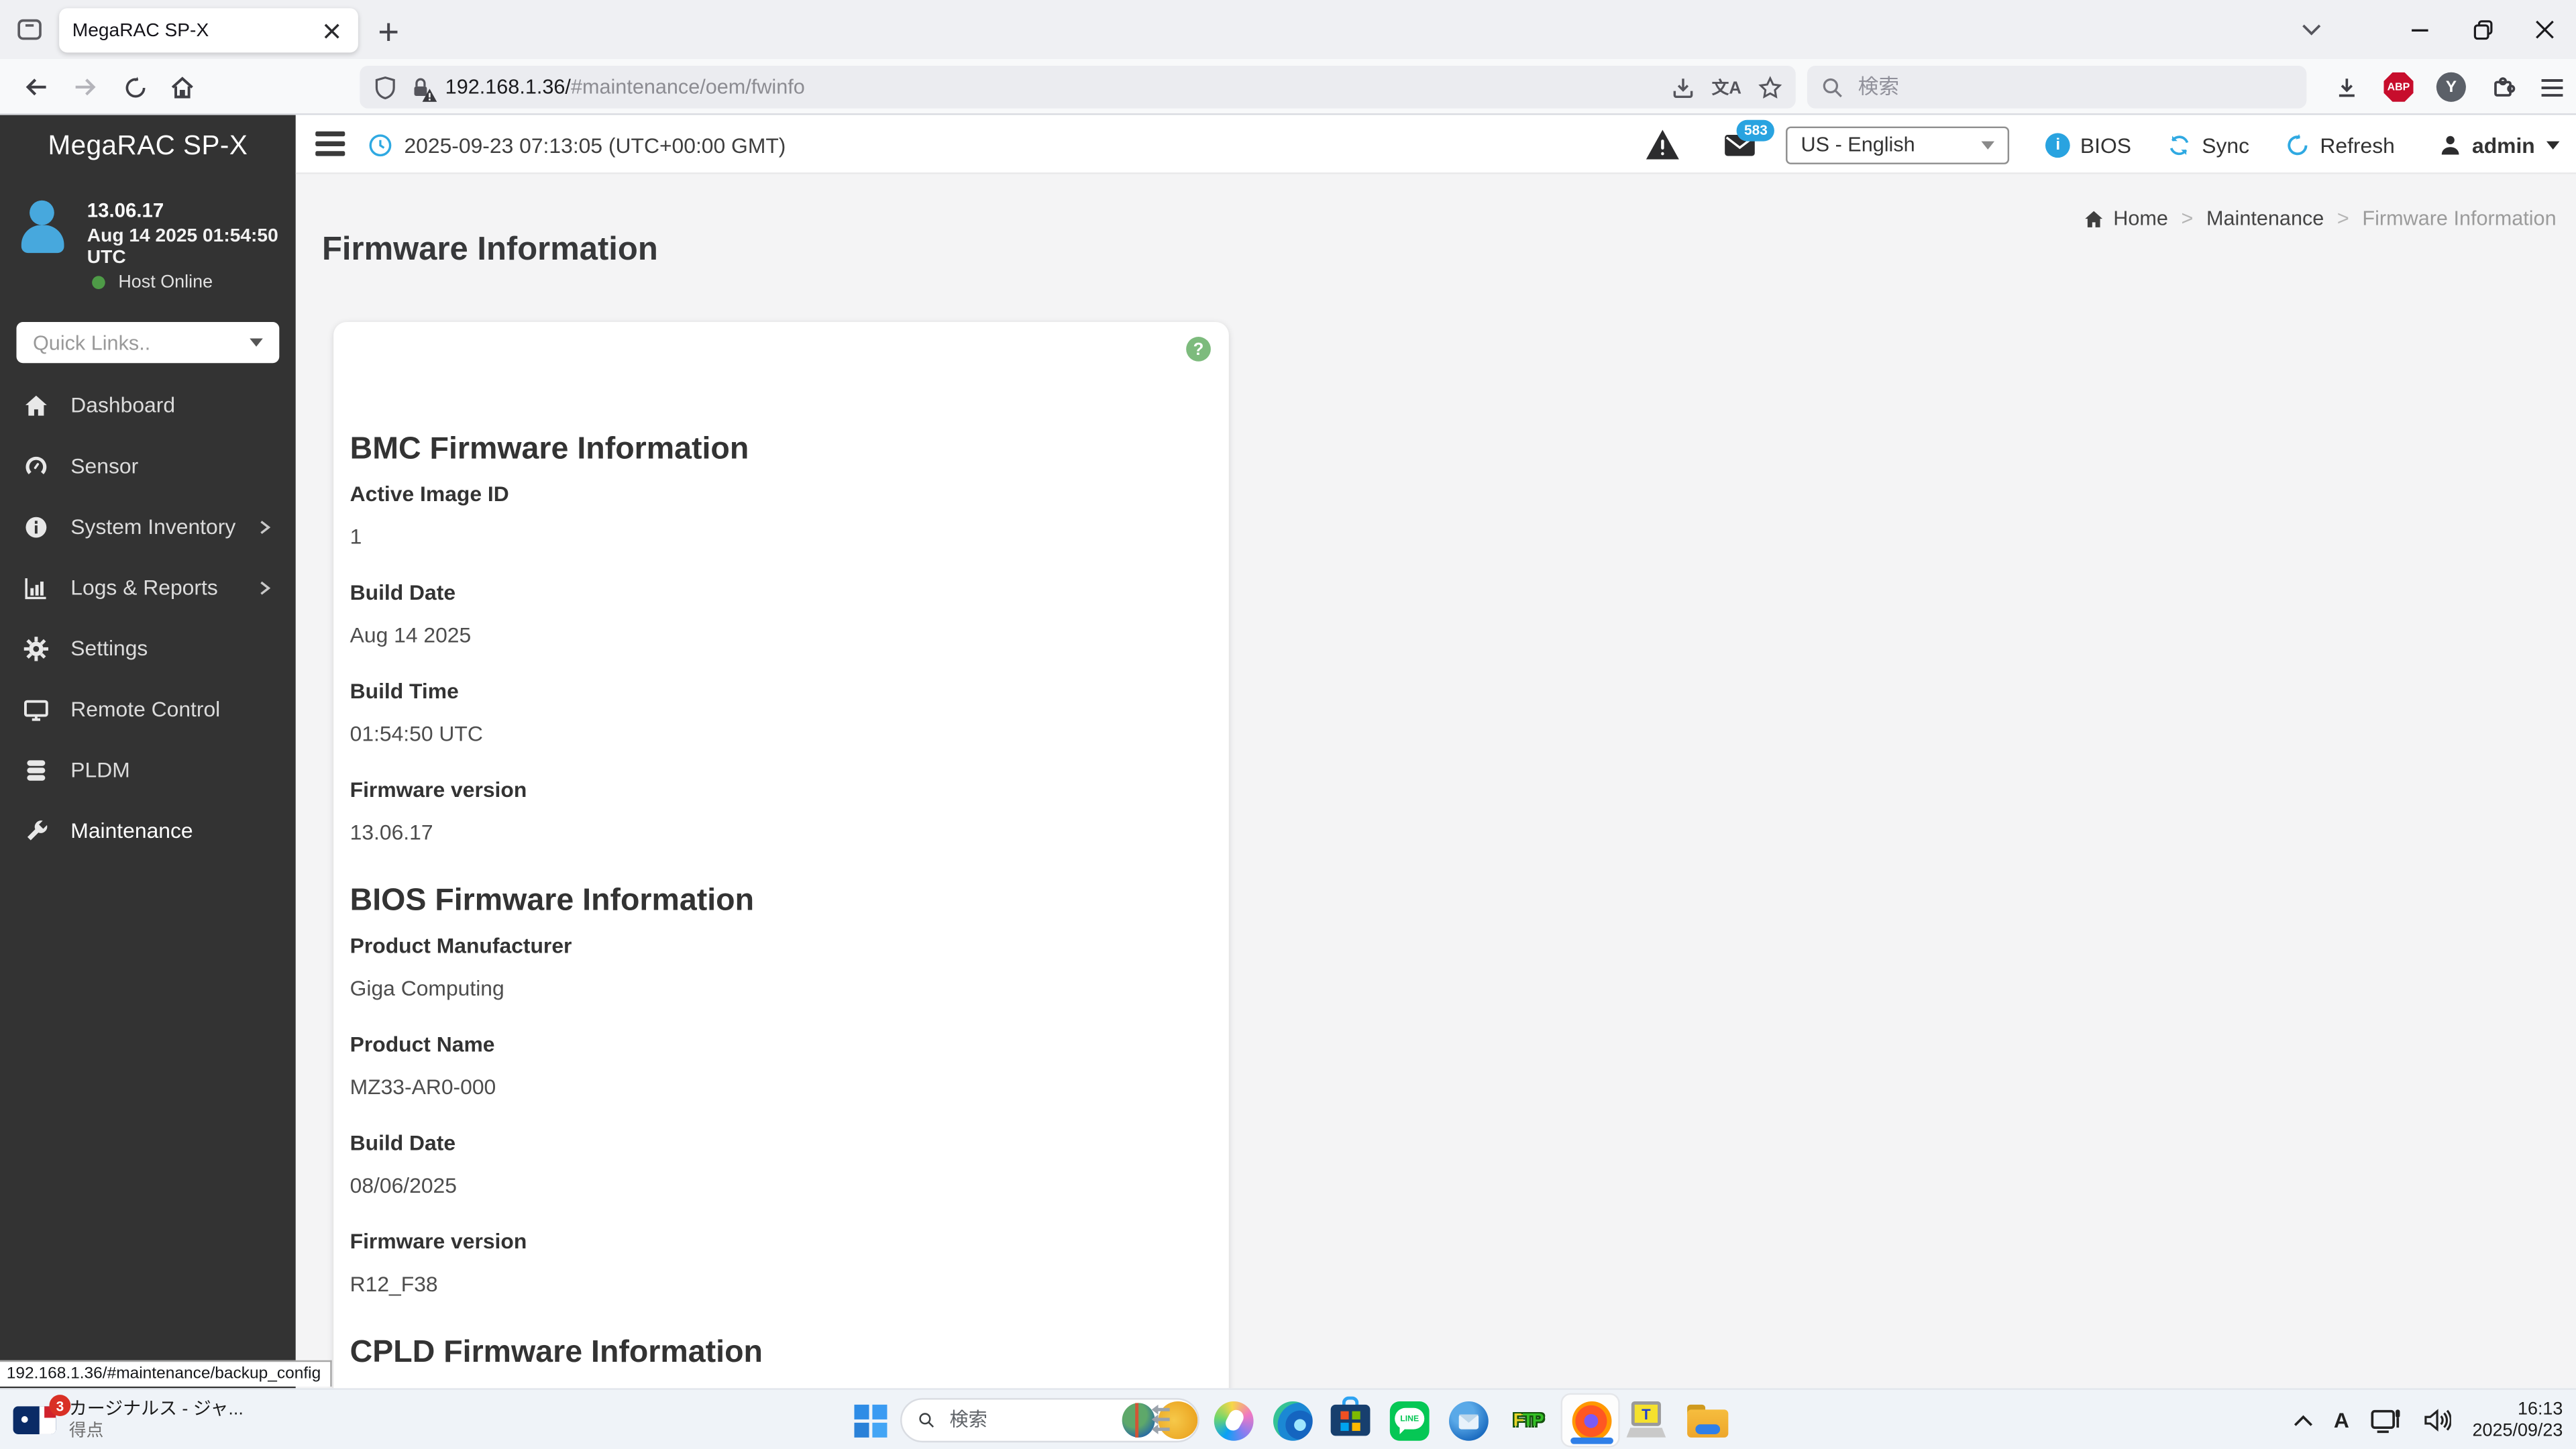 The image size is (2576, 1449). Describe the element at coordinates (2551, 87) in the screenshot. I see `menu-hamburger-icon` at that location.